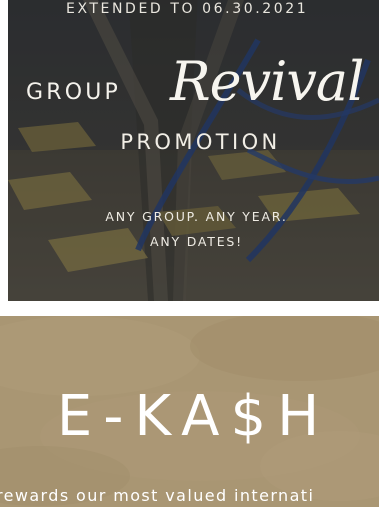 This screenshot has width=379, height=507. Describe the element at coordinates (157, 495) in the screenshot. I see `ekash-description: rewards our most valued internati` at that location.